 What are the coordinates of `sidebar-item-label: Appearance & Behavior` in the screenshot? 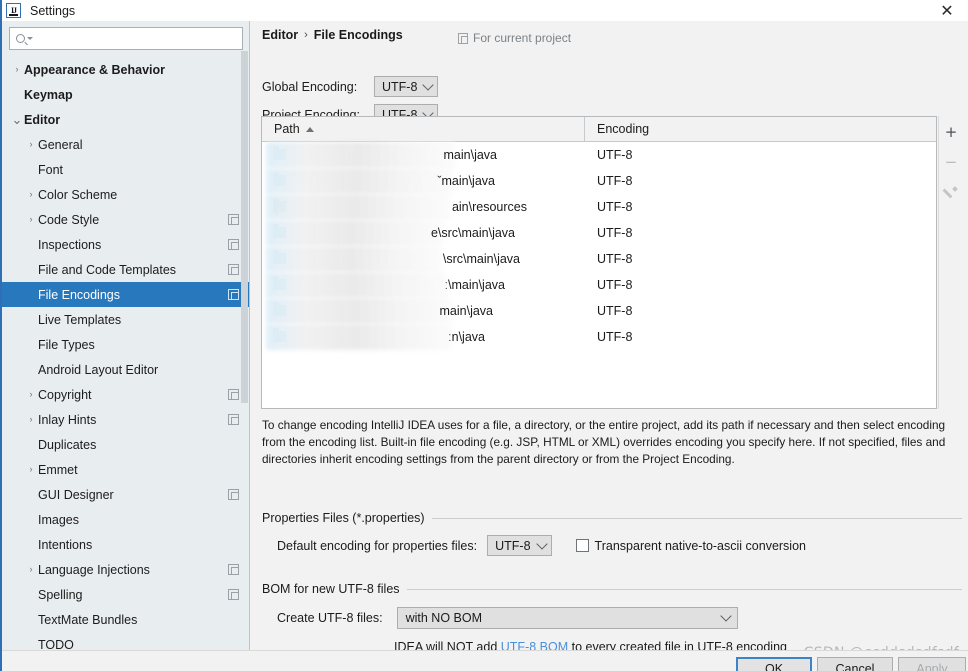 It's located at (95, 69).